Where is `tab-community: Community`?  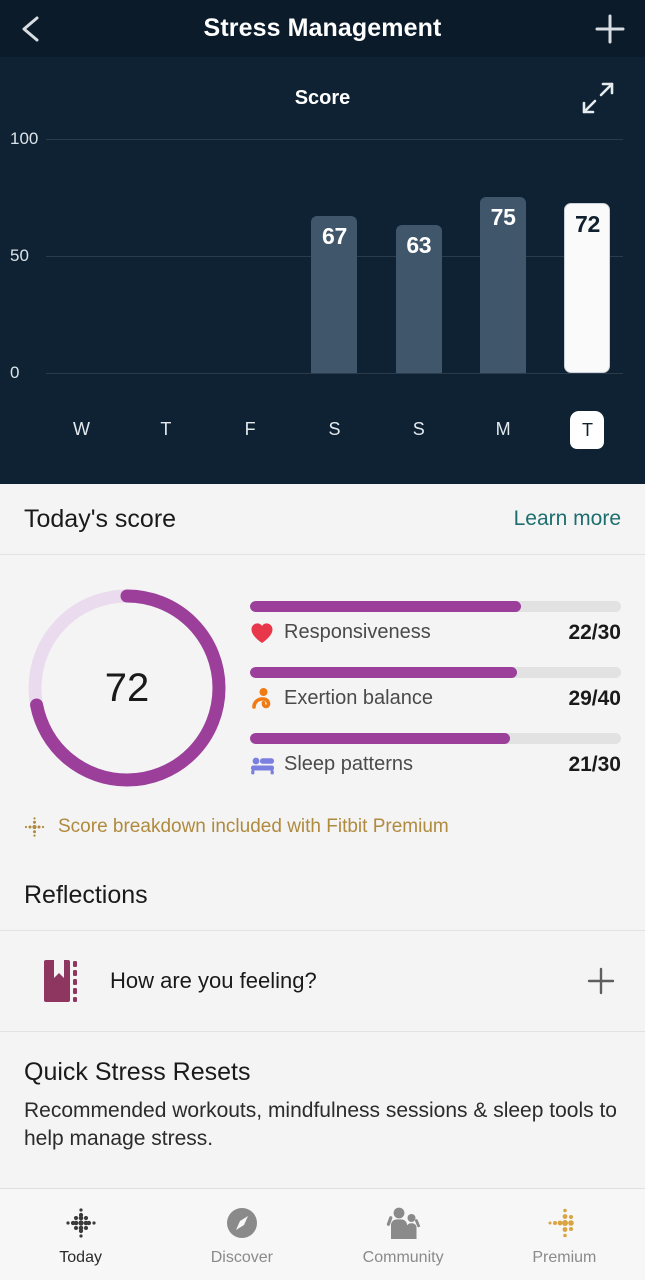
tab-community: Community is located at coordinates (403, 1235).